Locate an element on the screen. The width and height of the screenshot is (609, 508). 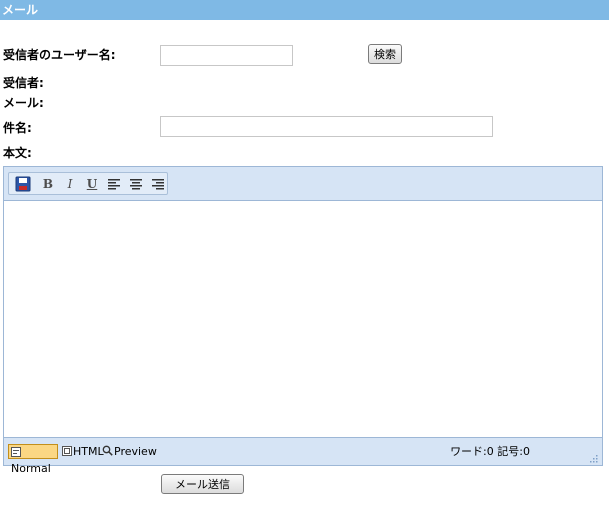
mode-preview-tab: Preview is located at coordinates (129, 451).